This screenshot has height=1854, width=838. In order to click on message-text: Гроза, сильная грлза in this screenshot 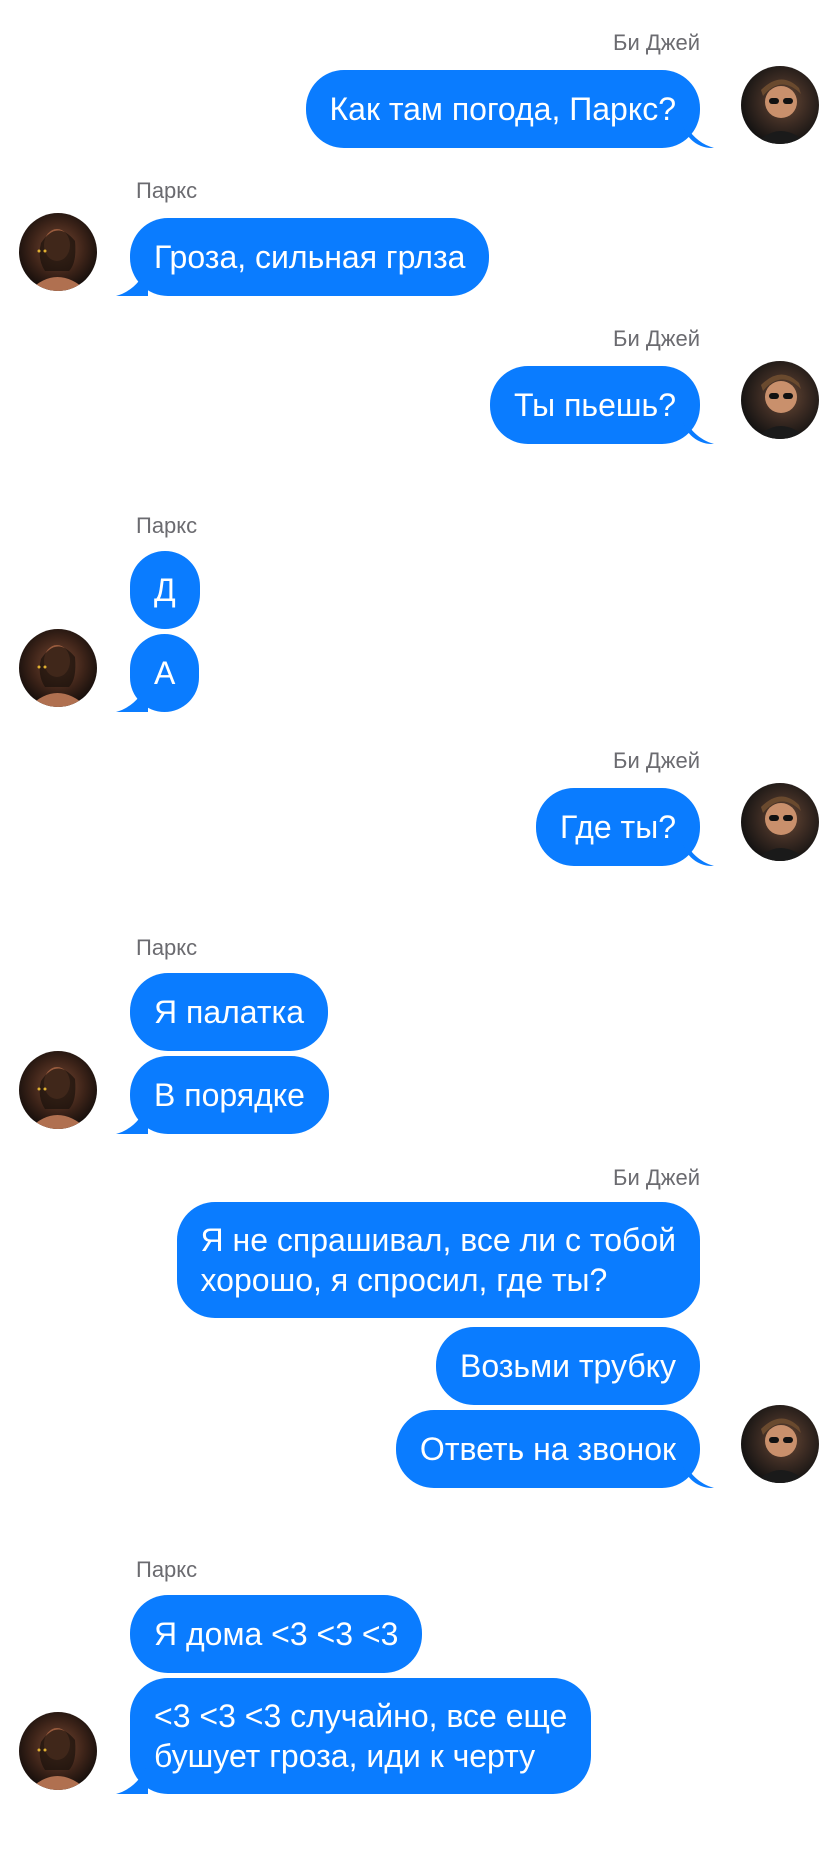, I will do `click(310, 257)`.